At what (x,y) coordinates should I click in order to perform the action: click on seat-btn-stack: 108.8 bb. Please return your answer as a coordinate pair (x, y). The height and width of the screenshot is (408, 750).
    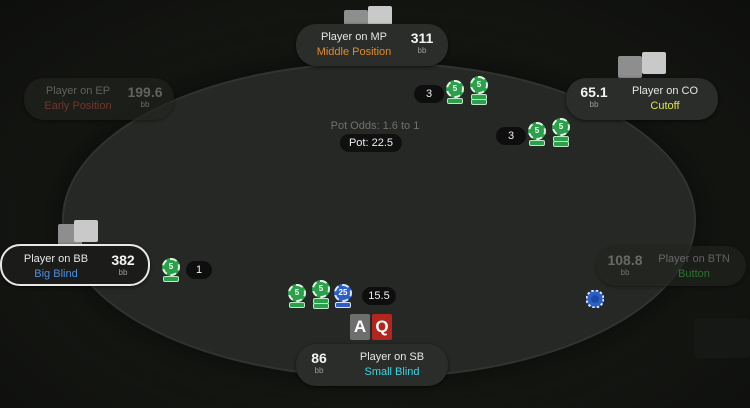
    Looking at the image, I should click on (625, 265).